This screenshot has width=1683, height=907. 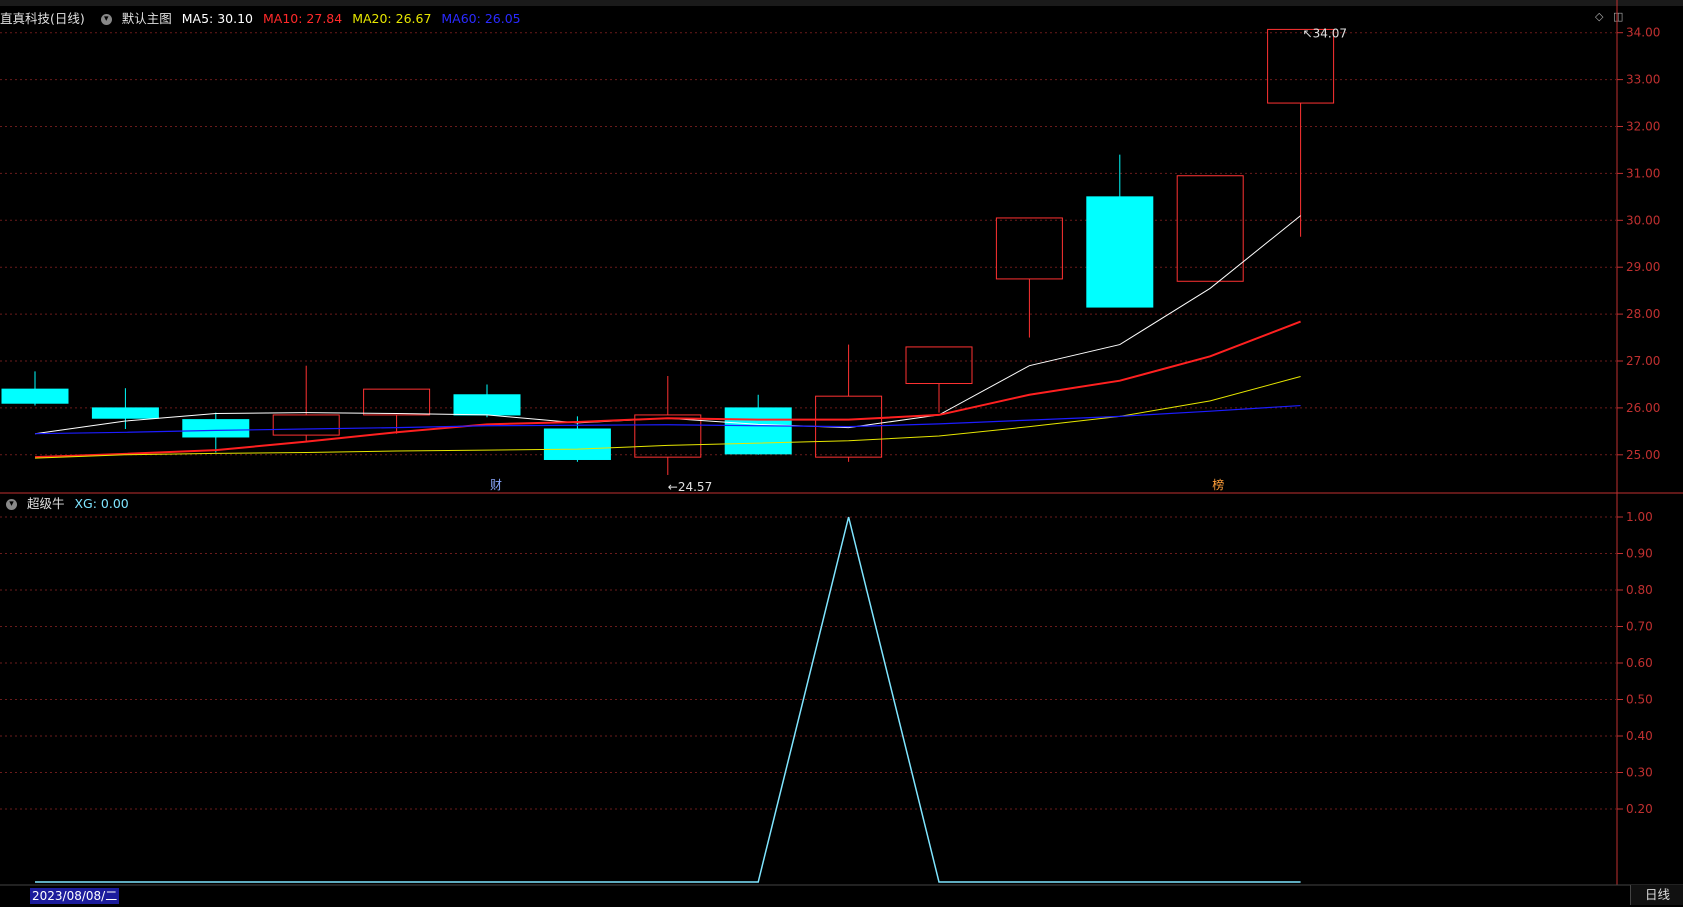 What do you see at coordinates (841, 3) in the screenshot?
I see `top-toolbar-strip` at bounding box center [841, 3].